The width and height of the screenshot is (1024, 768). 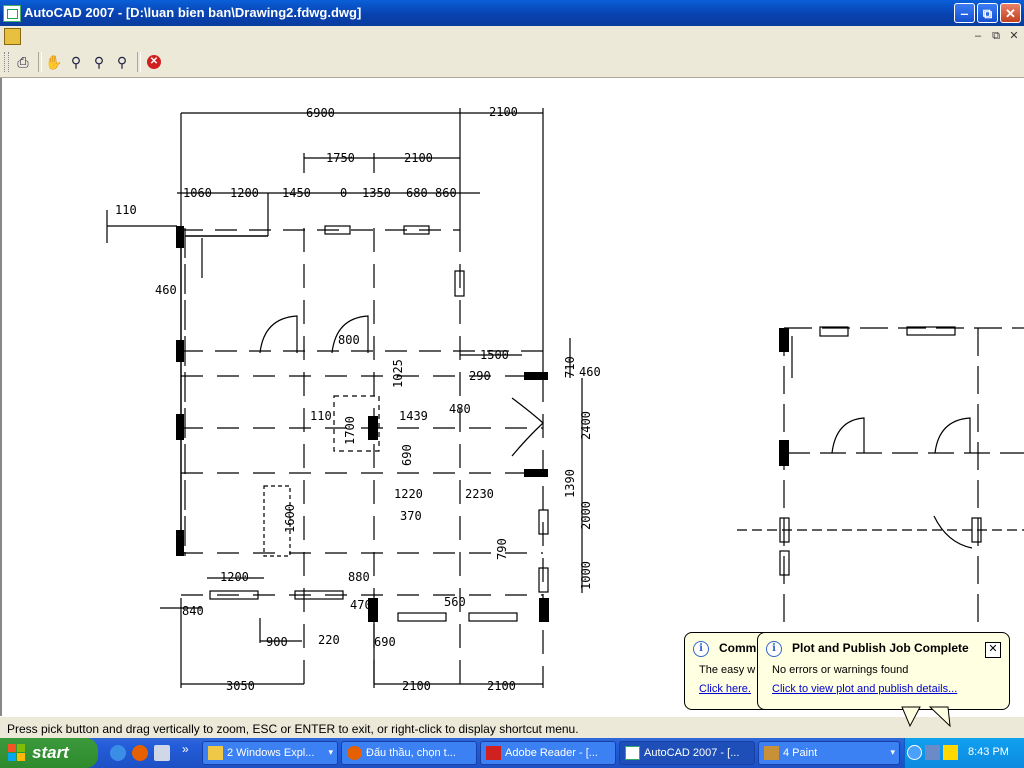 What do you see at coordinates (771, 753) in the screenshot?
I see `paint-icon` at bounding box center [771, 753].